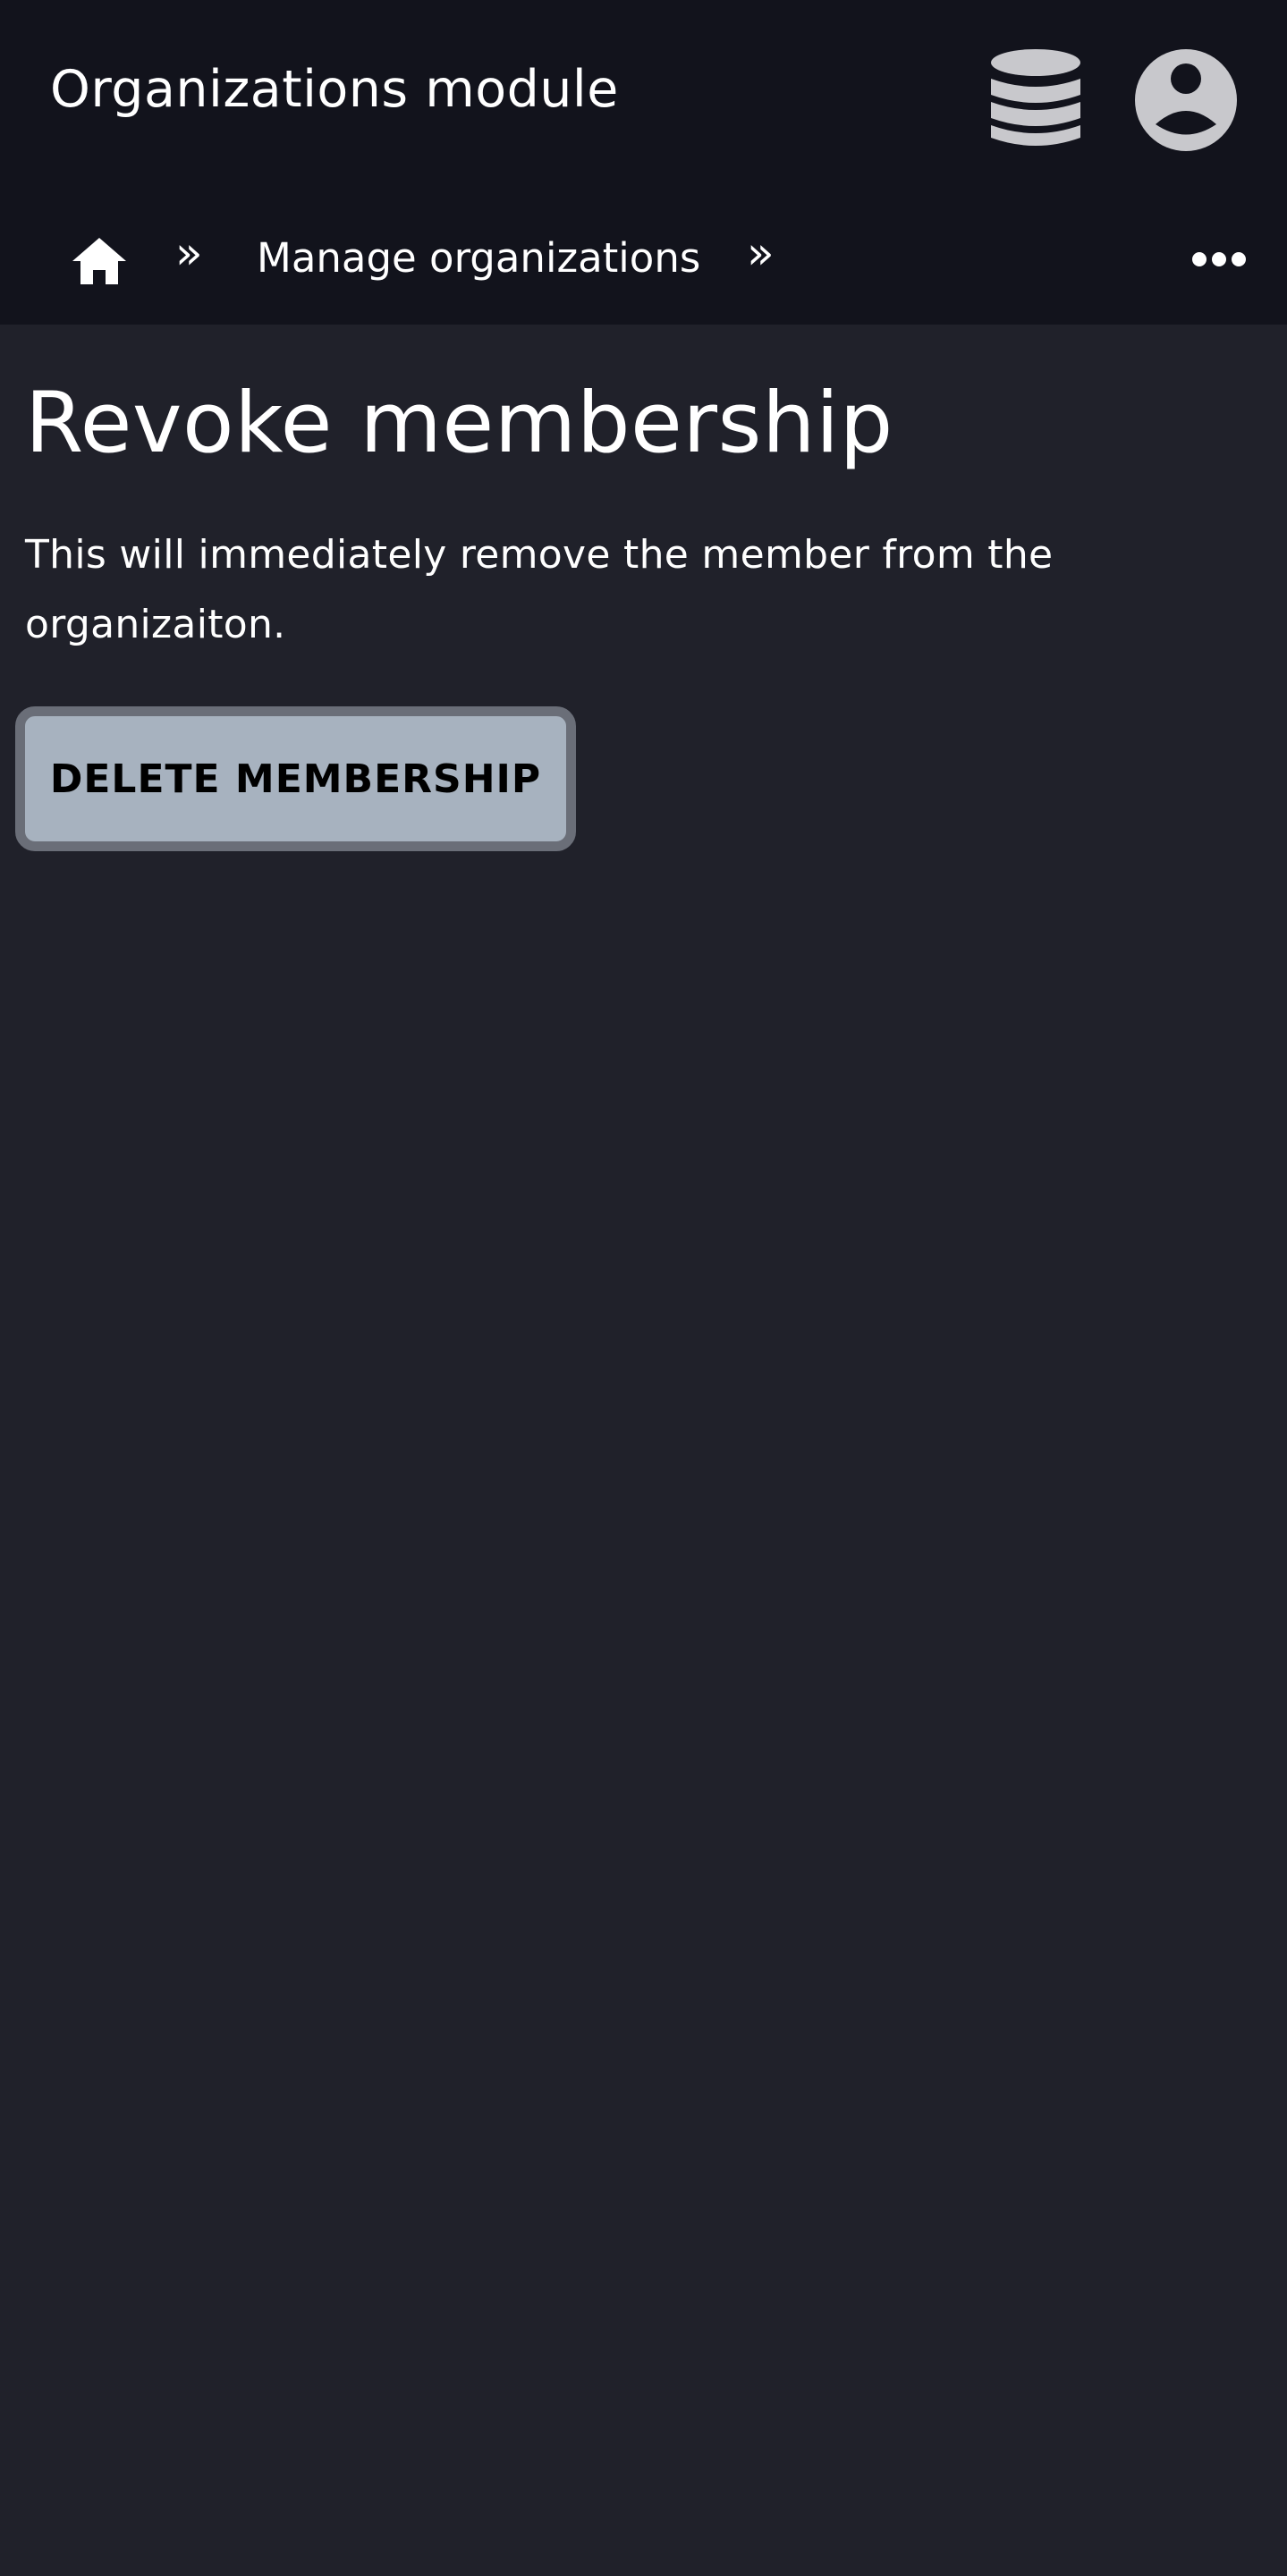  Describe the element at coordinates (334, 89) in the screenshot. I see `app-title: Organizations module` at that location.